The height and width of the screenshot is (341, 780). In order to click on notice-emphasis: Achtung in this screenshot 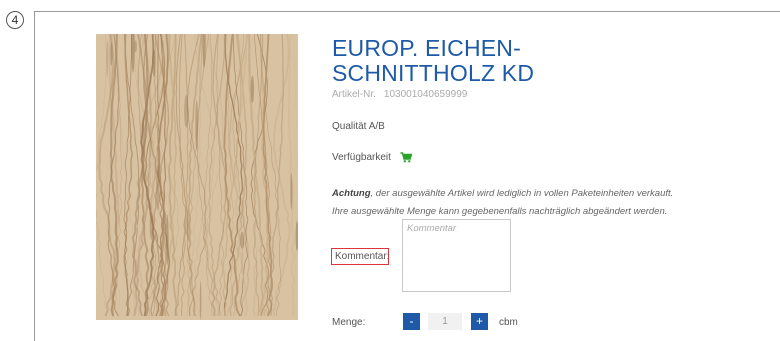, I will do `click(351, 193)`.